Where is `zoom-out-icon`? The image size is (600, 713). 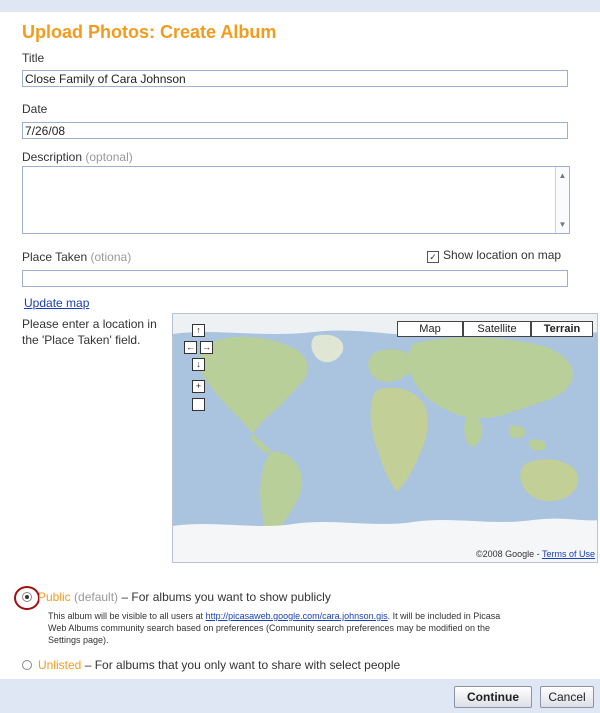 zoom-out-icon is located at coordinates (198, 404).